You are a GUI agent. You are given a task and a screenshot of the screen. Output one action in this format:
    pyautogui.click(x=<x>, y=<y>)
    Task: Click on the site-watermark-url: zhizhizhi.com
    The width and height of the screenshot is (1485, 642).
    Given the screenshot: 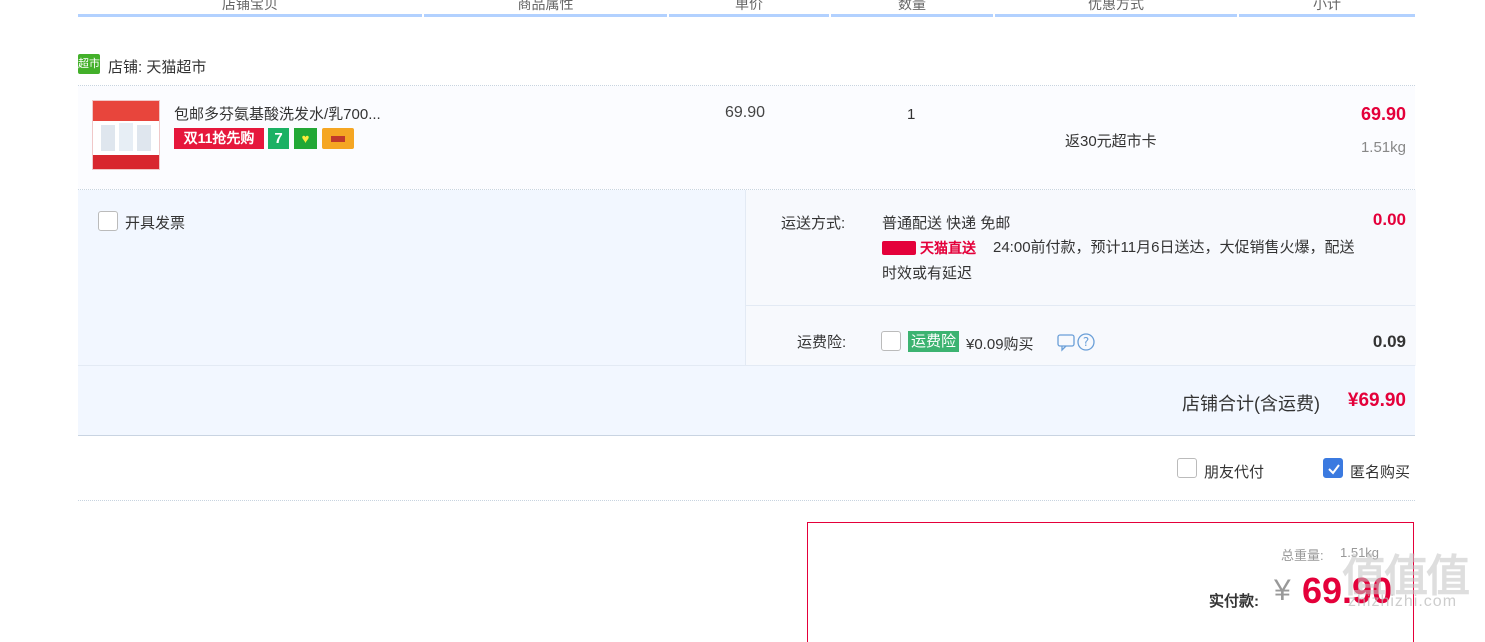 What is the action you would take?
    pyautogui.click(x=1403, y=601)
    